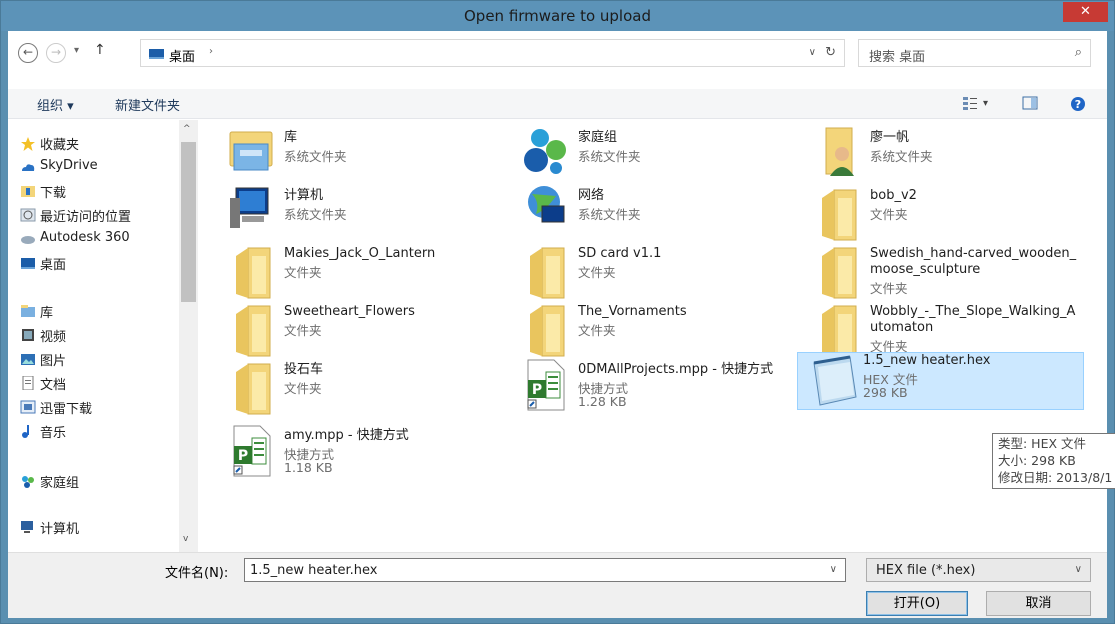 This screenshot has height=624, width=1115. I want to click on notepad-icon, so click(835, 383).